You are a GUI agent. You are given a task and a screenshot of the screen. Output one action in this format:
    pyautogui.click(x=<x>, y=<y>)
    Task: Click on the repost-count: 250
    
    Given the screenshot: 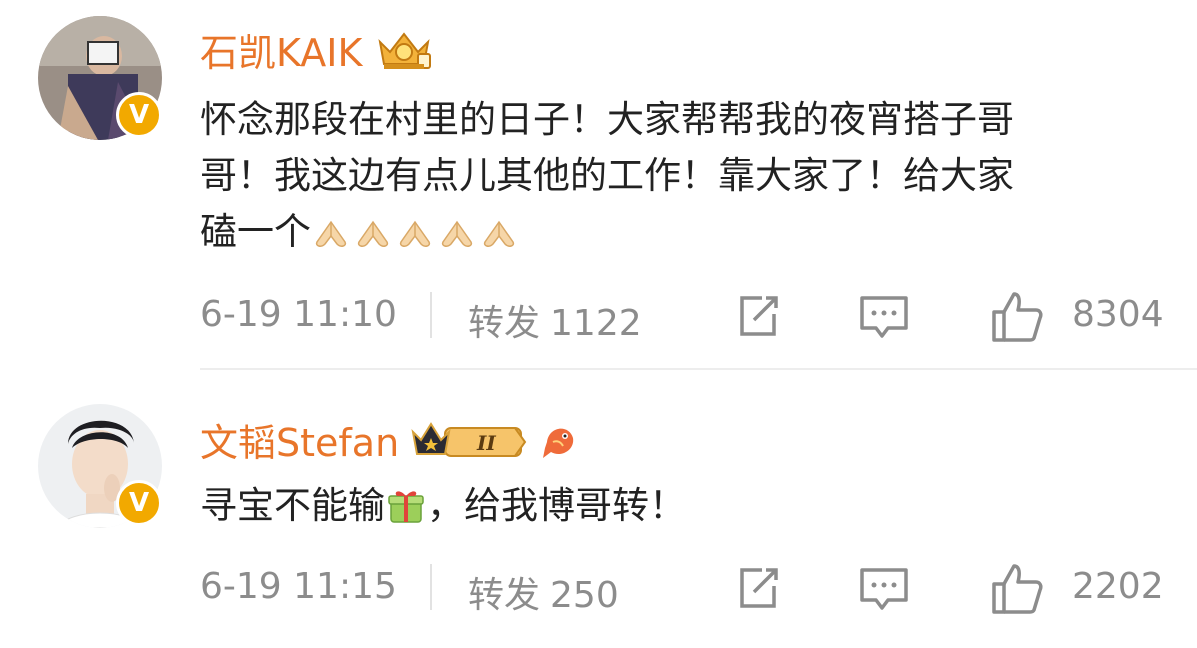 What is the action you would take?
    pyautogui.click(x=584, y=595)
    